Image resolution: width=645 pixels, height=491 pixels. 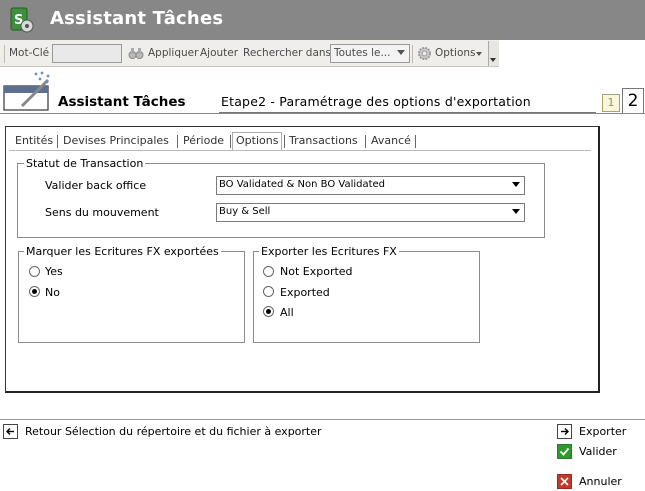 I want to click on mark-no-radio, so click(x=34, y=291).